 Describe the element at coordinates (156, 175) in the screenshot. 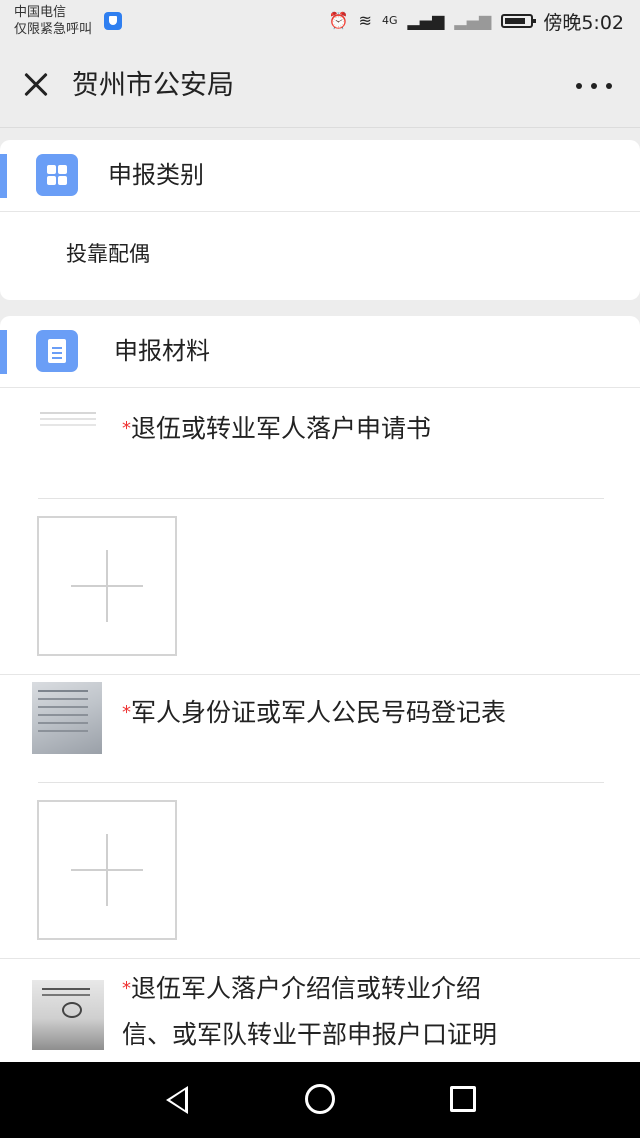

I see `category-section-title: 申报类别` at that location.